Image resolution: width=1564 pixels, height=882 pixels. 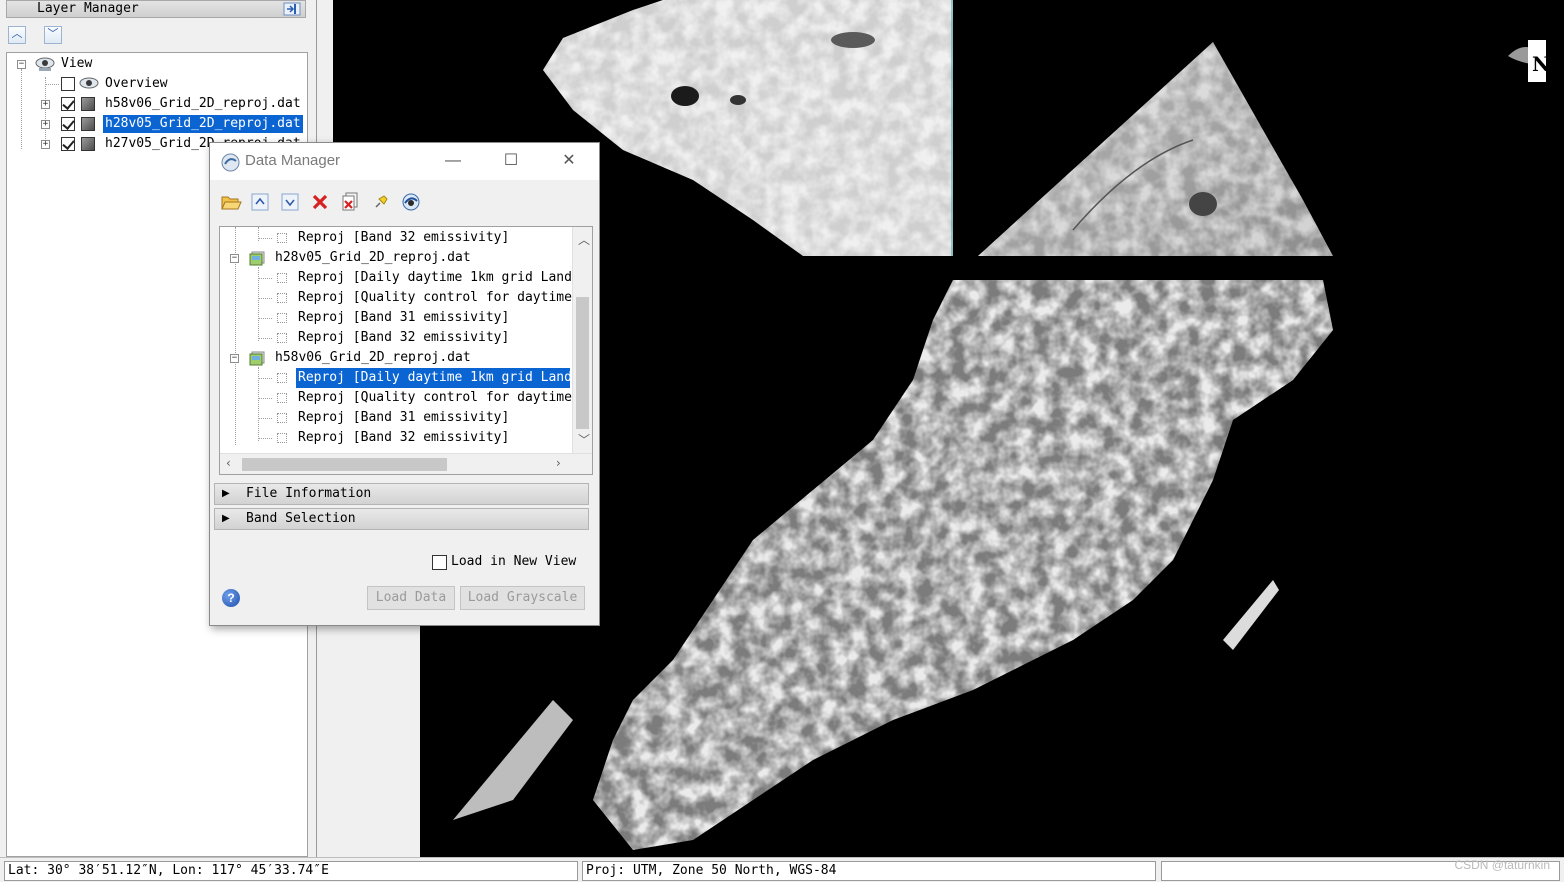 I want to click on move-down-icon, so click(x=291, y=202).